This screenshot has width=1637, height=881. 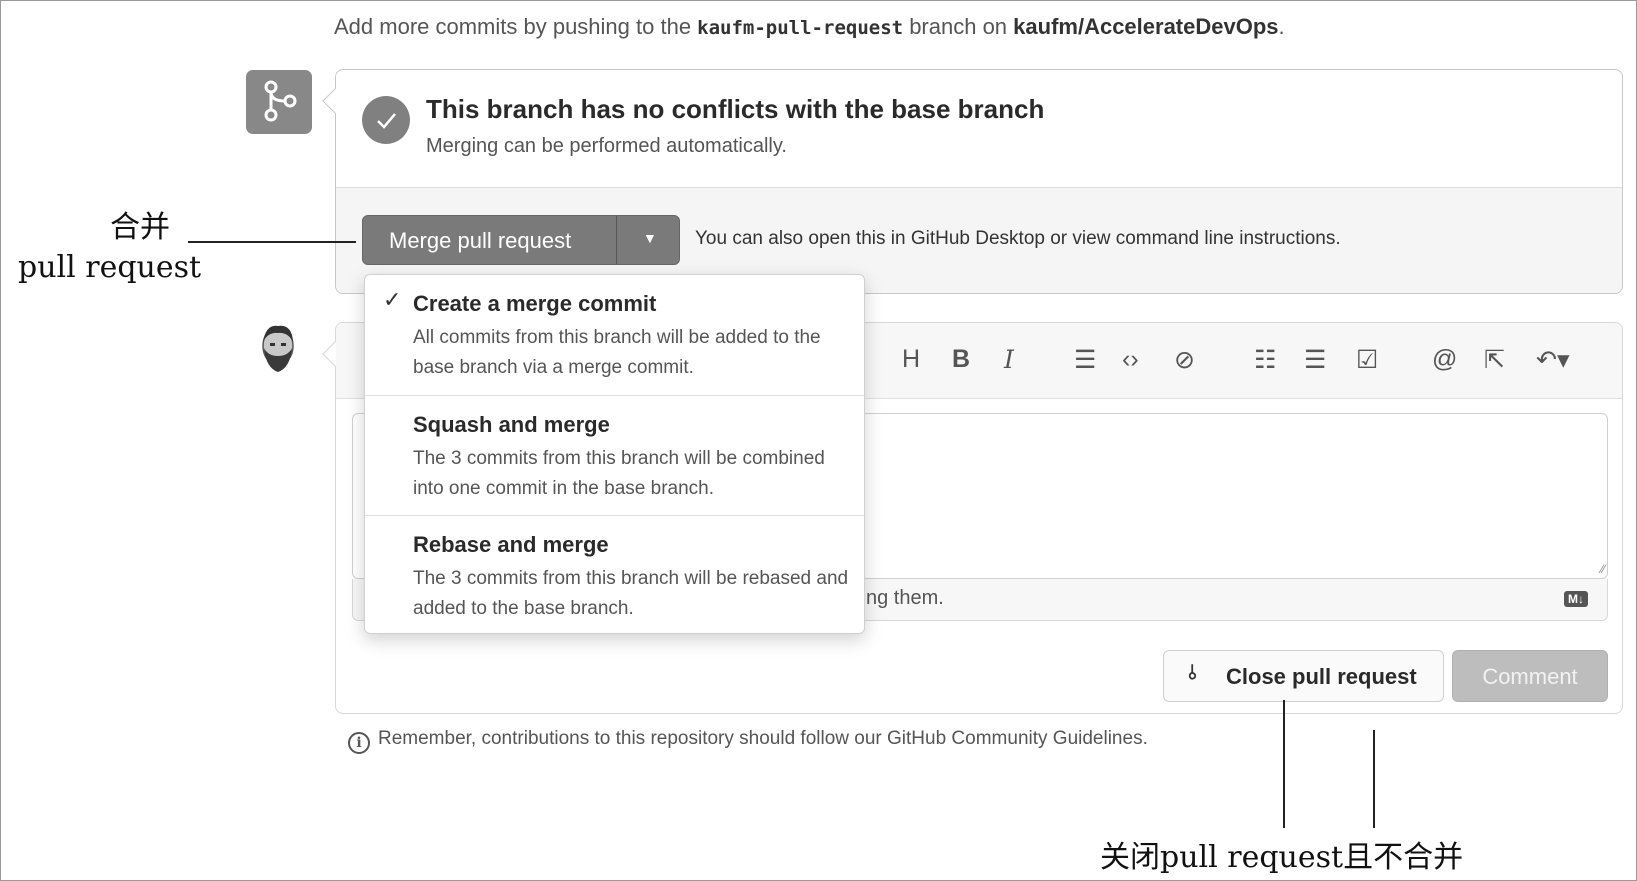 What do you see at coordinates (800, 28) in the screenshot?
I see `branch-name: kaufm-pull-request` at bounding box center [800, 28].